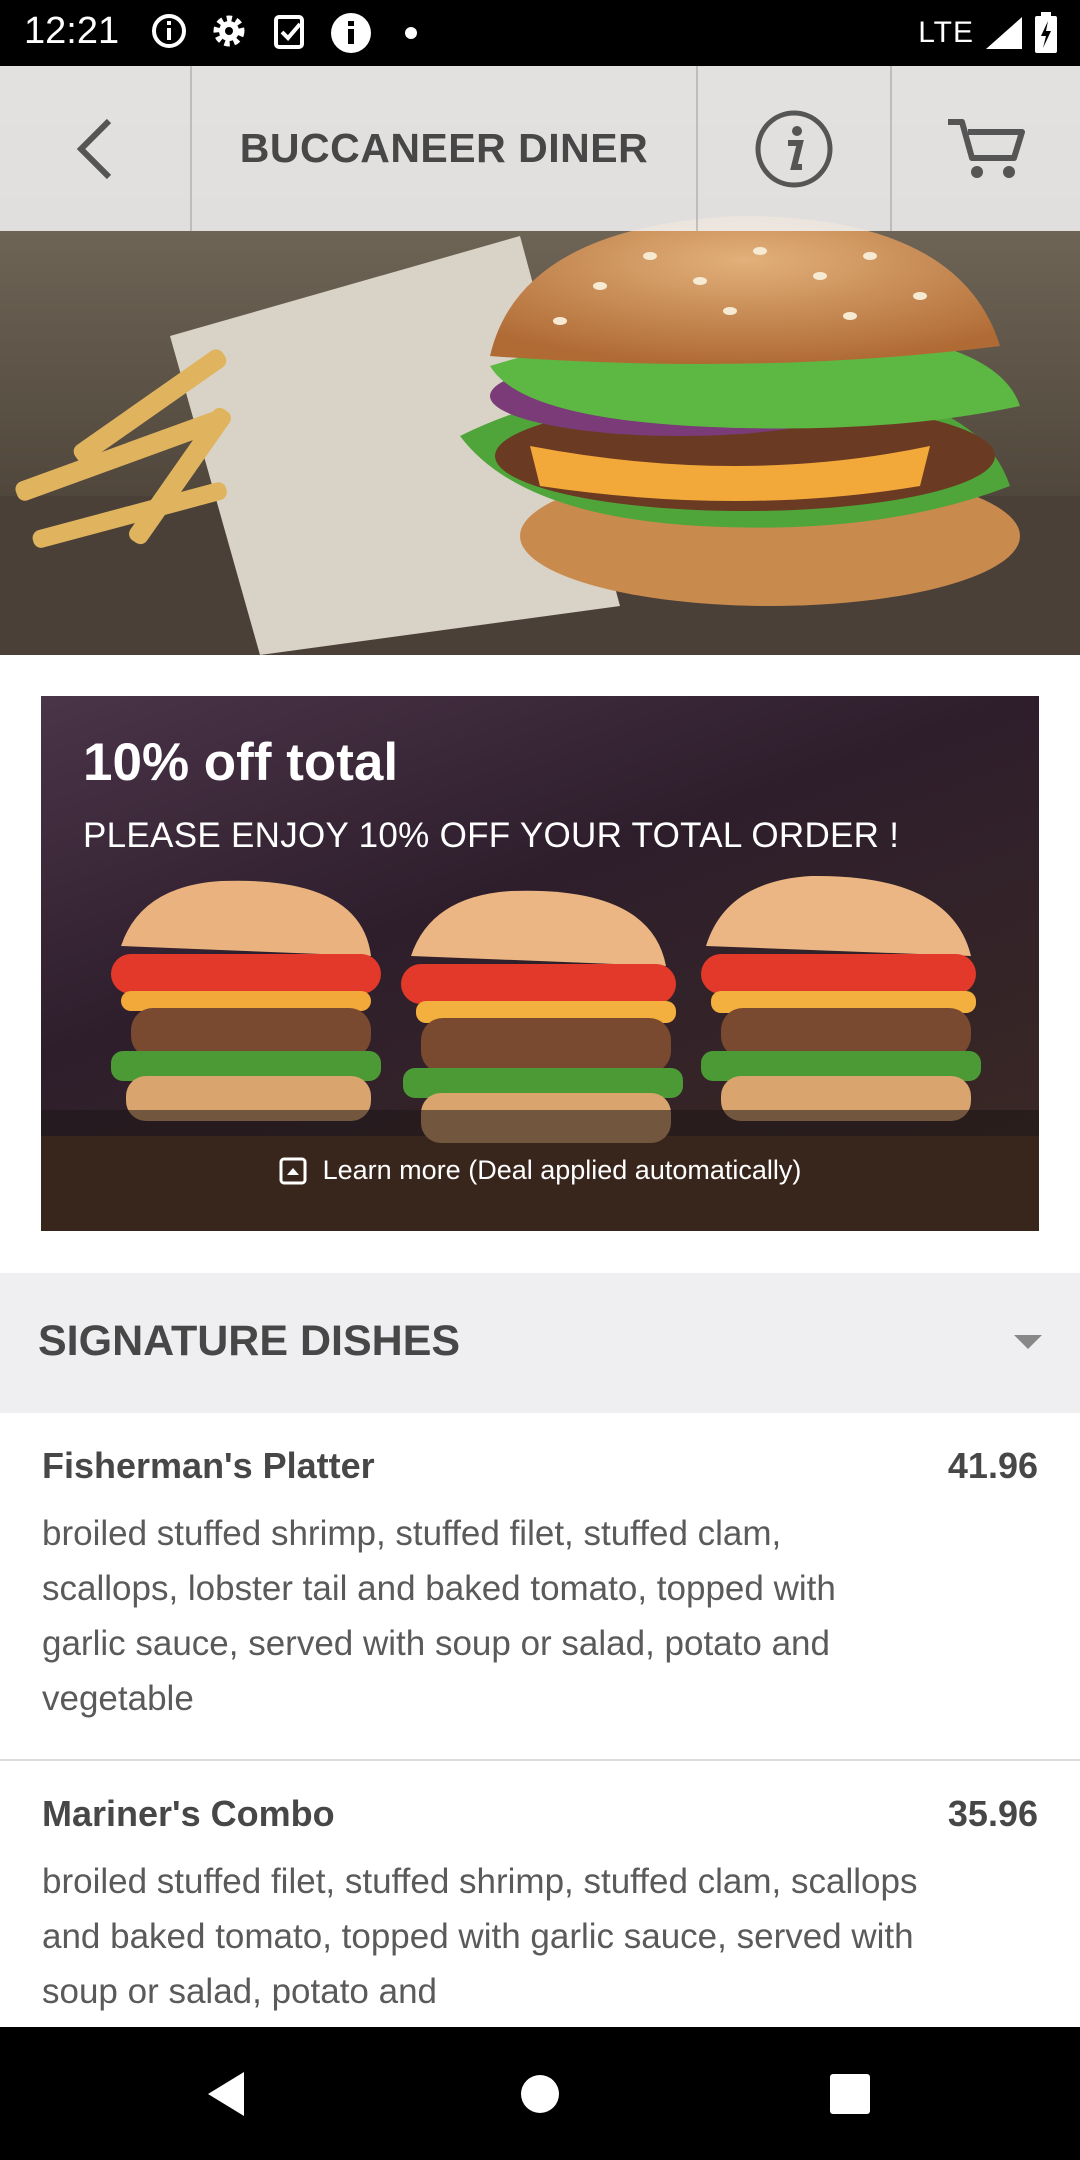 Image resolution: width=1080 pixels, height=2160 pixels. Describe the element at coordinates (562, 1170) in the screenshot. I see `deal-footer-text: Learn more (Deal applied automatically)` at that location.